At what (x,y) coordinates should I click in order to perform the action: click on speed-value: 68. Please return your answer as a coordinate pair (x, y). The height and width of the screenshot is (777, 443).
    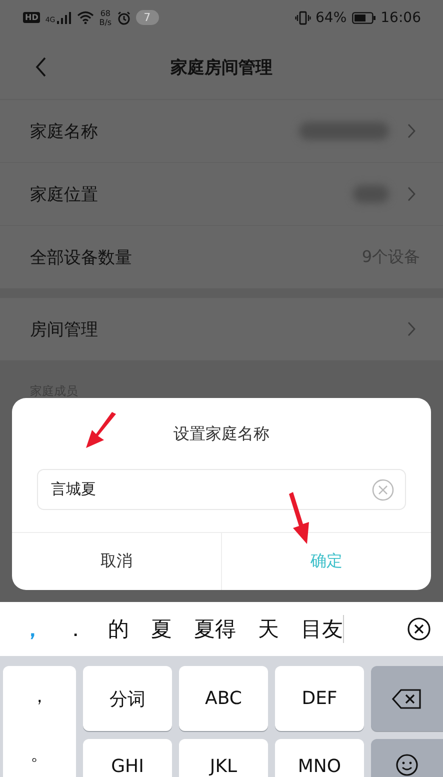
    Looking at the image, I should click on (105, 13).